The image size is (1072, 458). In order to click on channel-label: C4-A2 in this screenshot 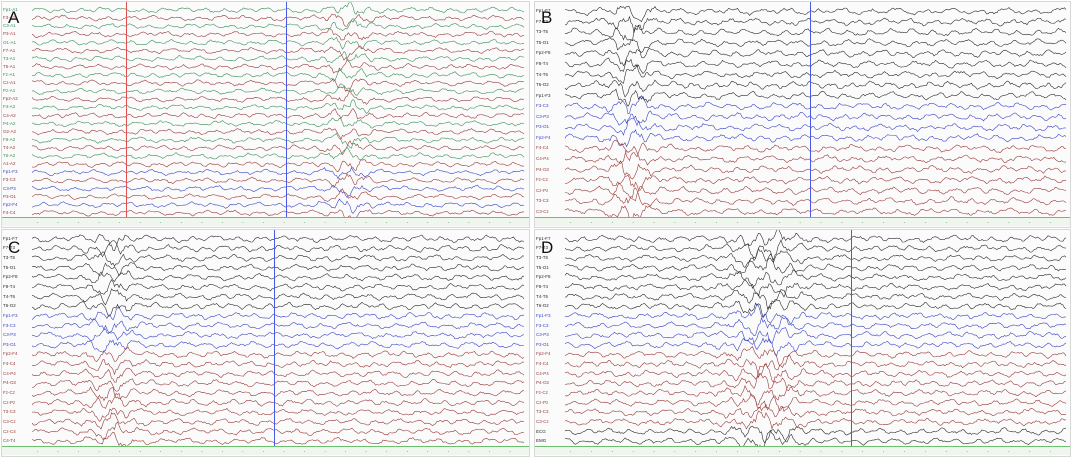, I will do `click(9, 115)`.